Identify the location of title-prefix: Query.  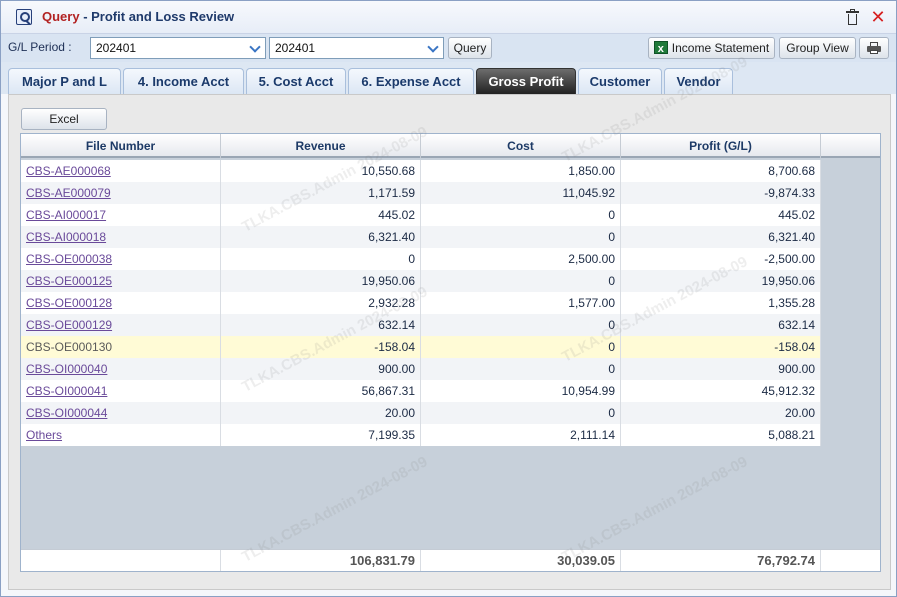
(61, 16).